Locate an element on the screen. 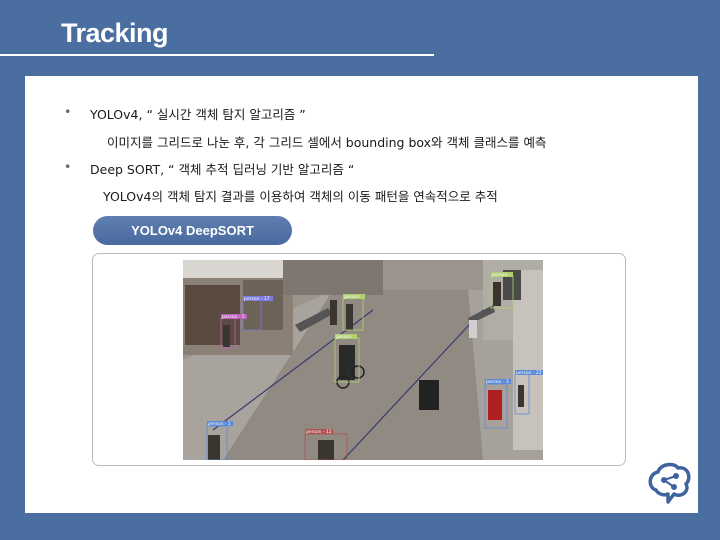 The image size is (720, 540). trash-bin is located at coordinates (429, 395).